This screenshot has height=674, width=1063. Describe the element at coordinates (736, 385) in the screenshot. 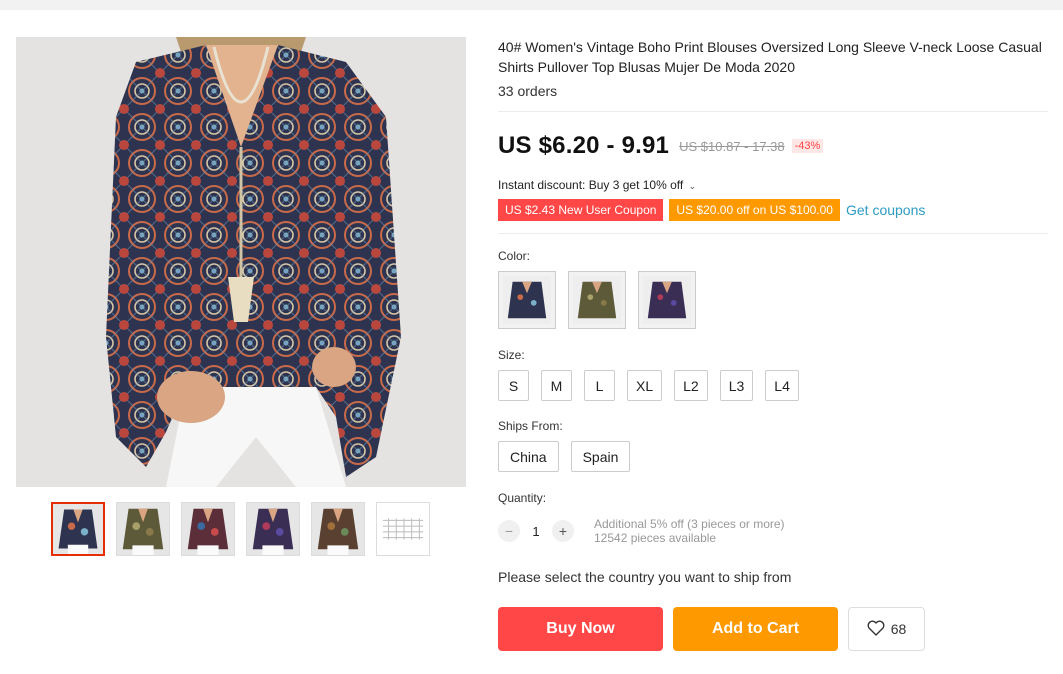

I see `size-option-l3: L3` at that location.